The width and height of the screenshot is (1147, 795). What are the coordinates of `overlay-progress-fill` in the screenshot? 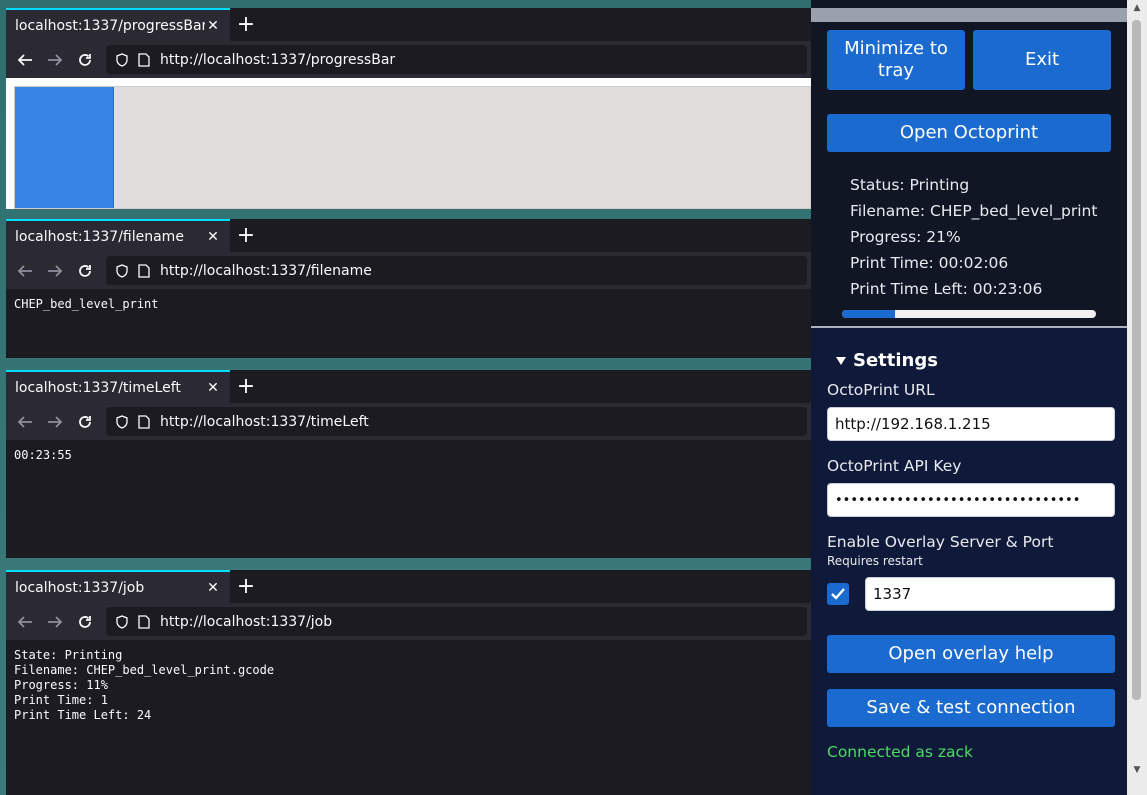 It's located at (65, 147).